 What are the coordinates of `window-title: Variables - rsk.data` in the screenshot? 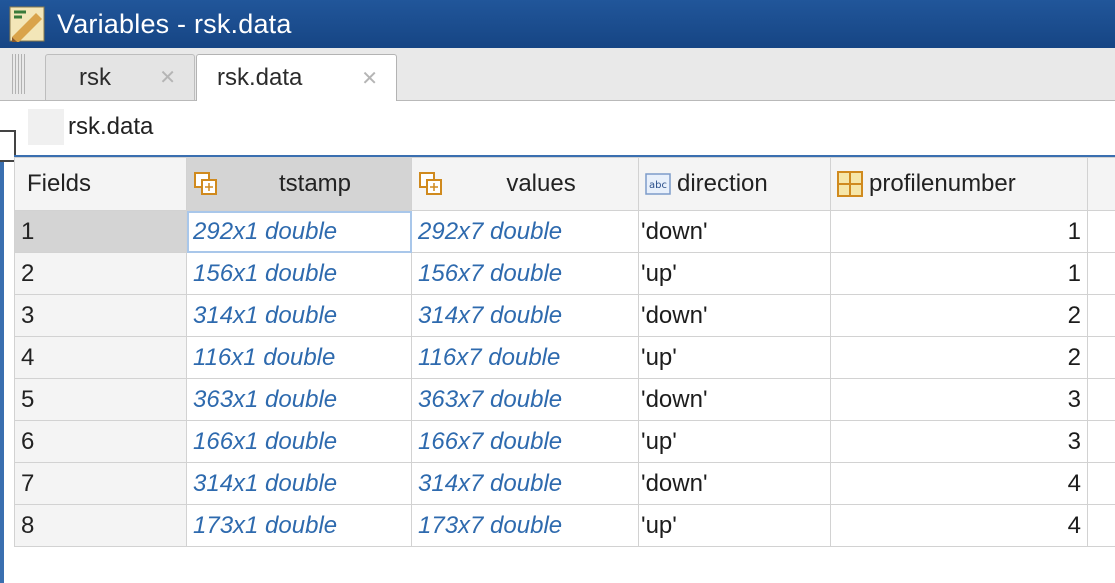 It's located at (174, 23).